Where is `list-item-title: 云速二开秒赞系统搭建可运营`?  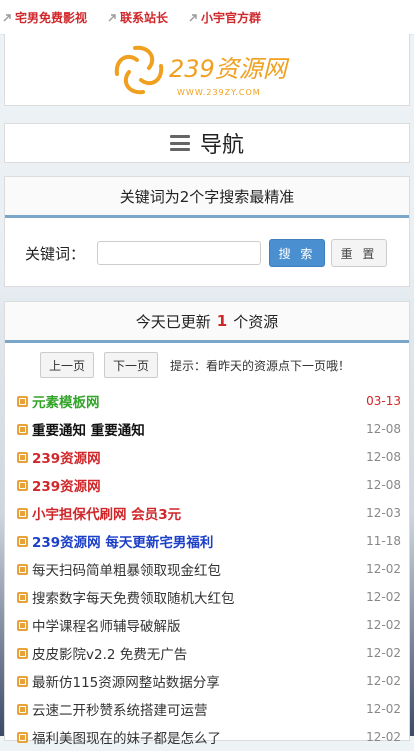 list-item-title: 云速二开秒赞系统搭建可运营 is located at coordinates (196, 709).